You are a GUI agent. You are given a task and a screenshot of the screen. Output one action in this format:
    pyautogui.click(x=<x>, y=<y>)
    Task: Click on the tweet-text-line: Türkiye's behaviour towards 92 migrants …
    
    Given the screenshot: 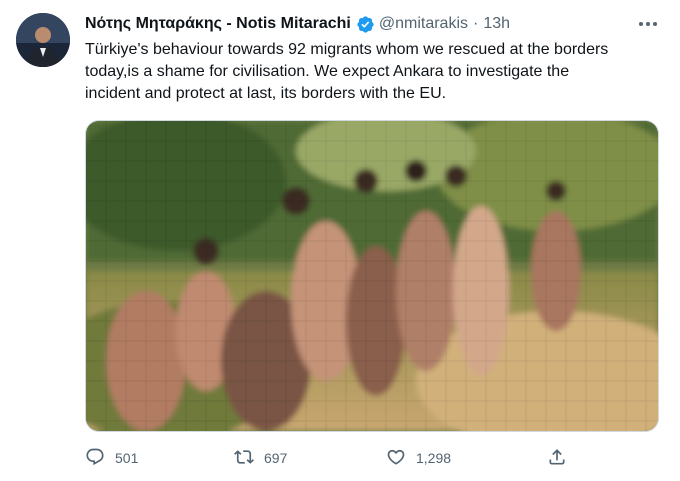 What is the action you would take?
    pyautogui.click(x=347, y=49)
    